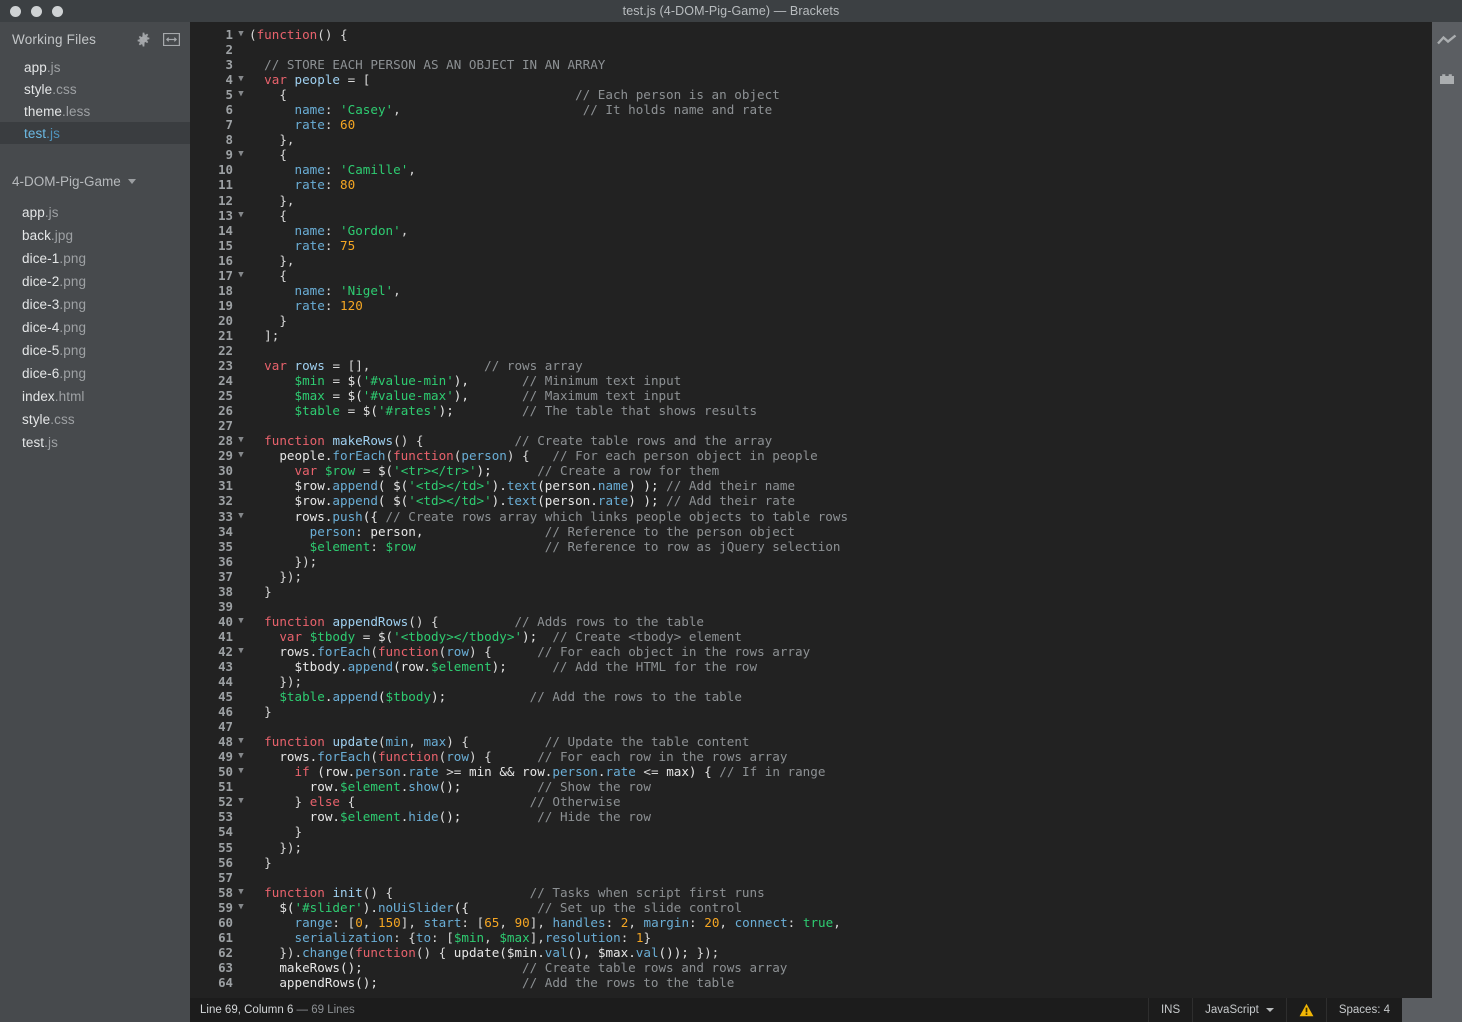 The height and width of the screenshot is (1022, 1462). Describe the element at coordinates (15, 11) in the screenshot. I see `close-window-button` at that location.